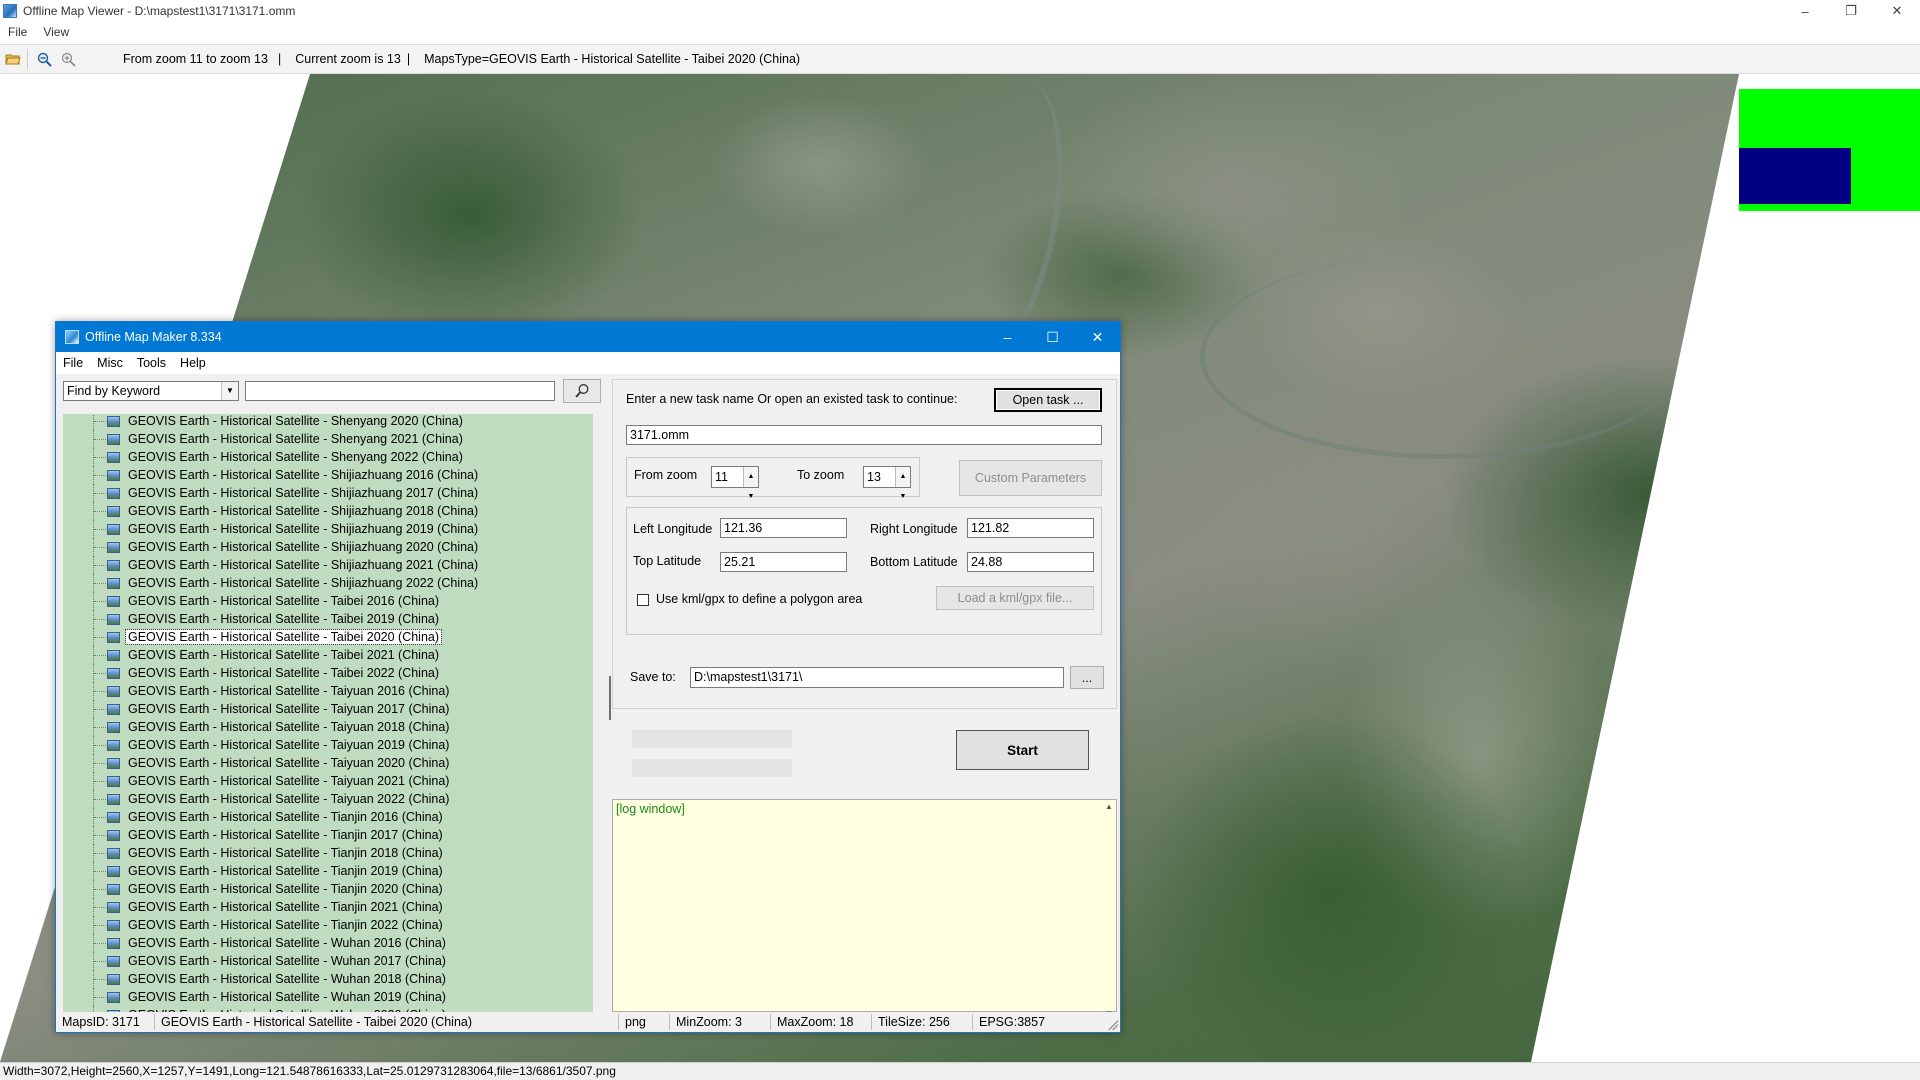  Describe the element at coordinates (650, 809) in the screenshot. I see `log-text: [log window]` at that location.